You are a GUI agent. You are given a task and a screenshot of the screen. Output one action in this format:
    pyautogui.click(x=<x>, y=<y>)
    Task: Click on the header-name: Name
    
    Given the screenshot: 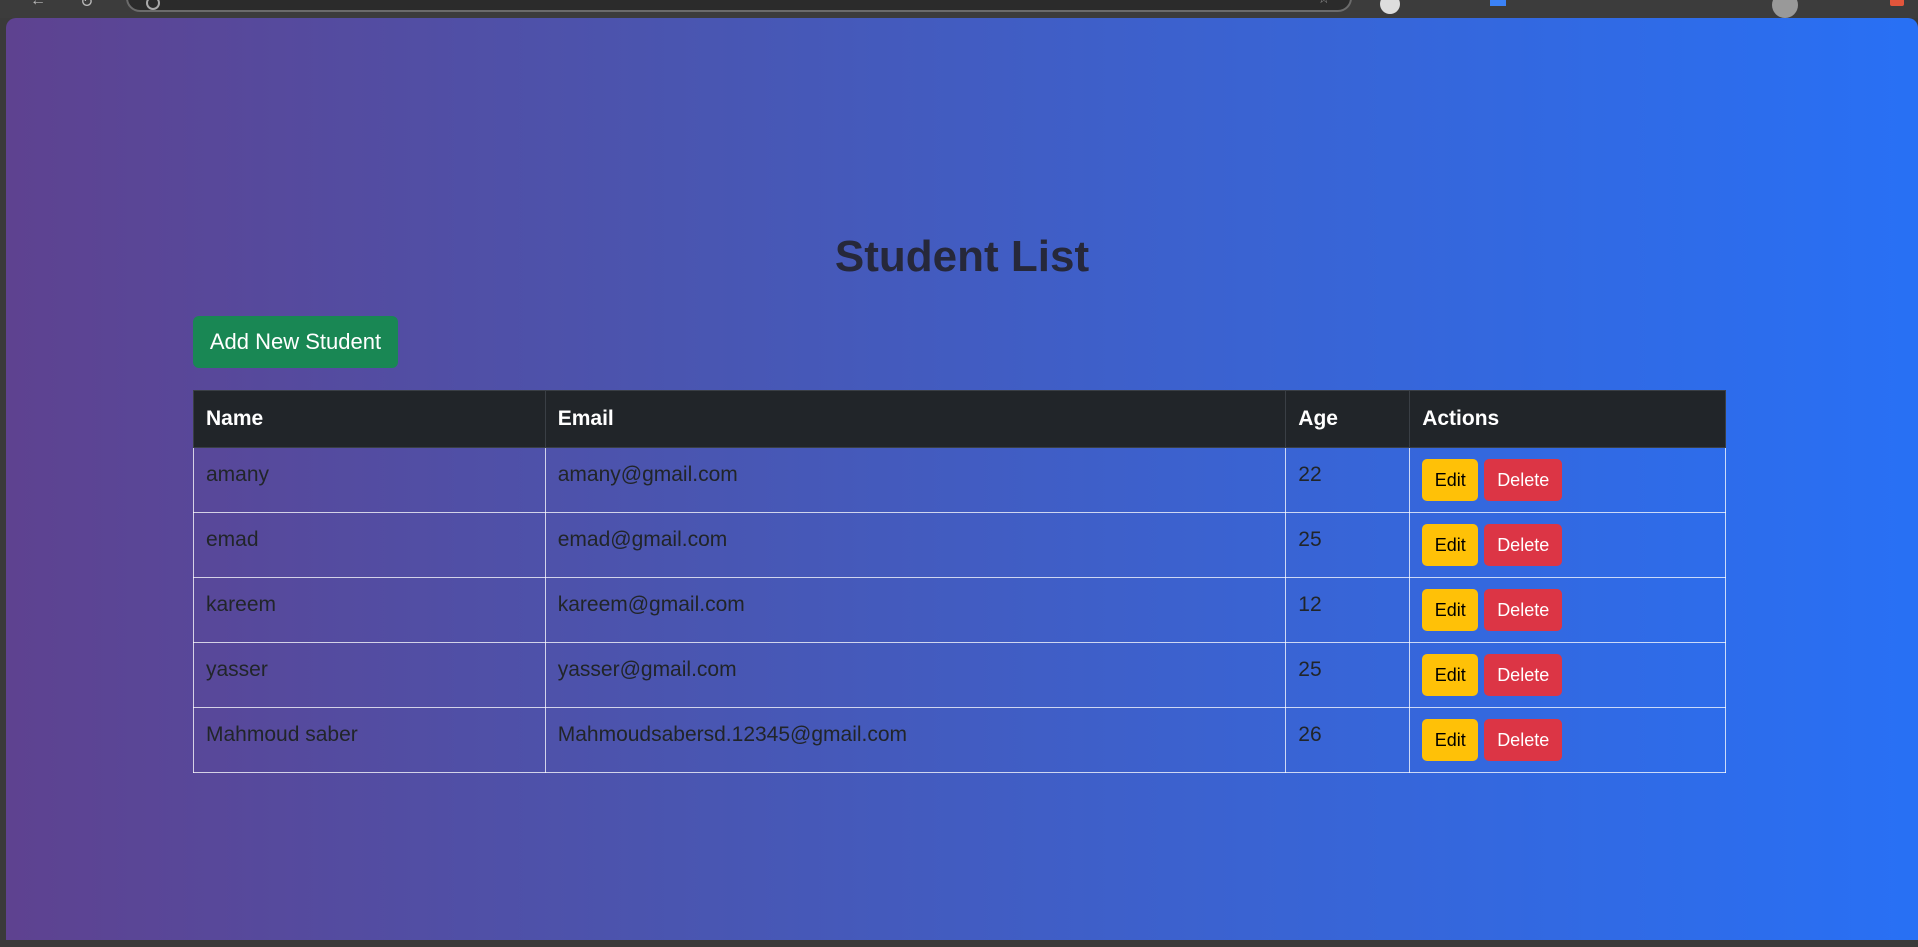 What is the action you would take?
    pyautogui.click(x=369, y=419)
    